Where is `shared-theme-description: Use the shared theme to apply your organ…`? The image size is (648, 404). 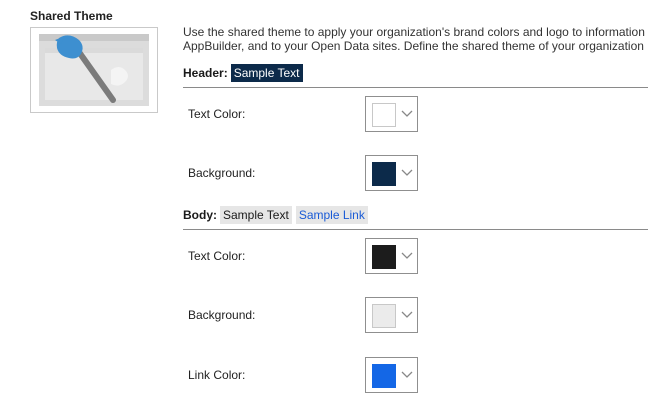 shared-theme-description: Use the shared theme to apply your organ… is located at coordinates (415, 39).